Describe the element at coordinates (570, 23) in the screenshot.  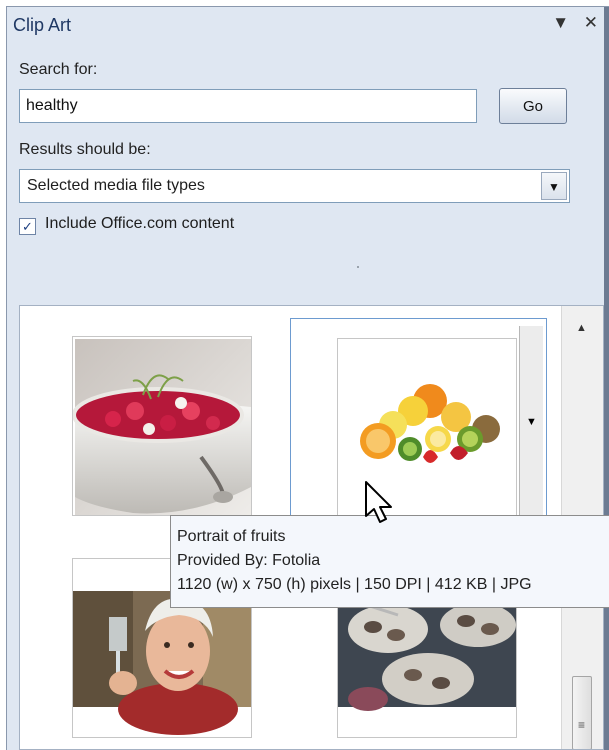
I see `pane-header-controls: ▼ ✕` at that location.